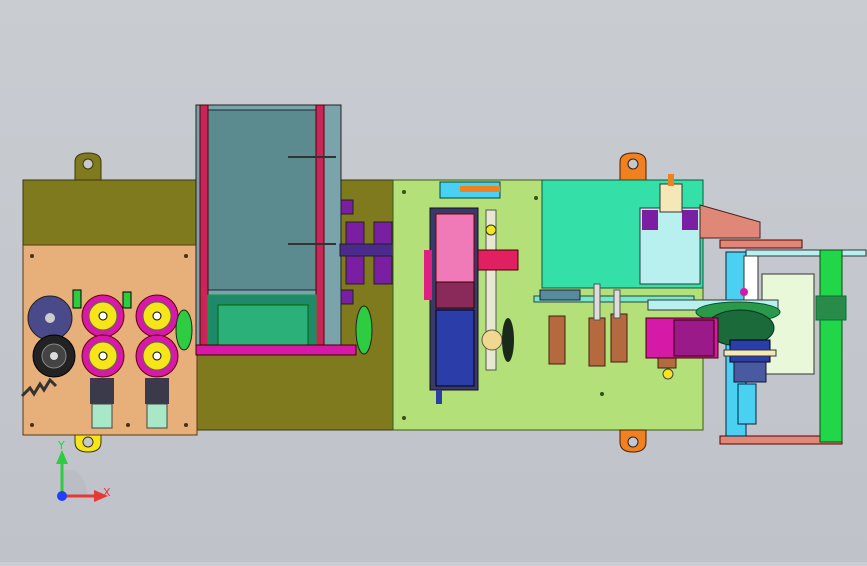  What do you see at coordinates (276, 230) in the screenshot?
I see `hopper` at bounding box center [276, 230].